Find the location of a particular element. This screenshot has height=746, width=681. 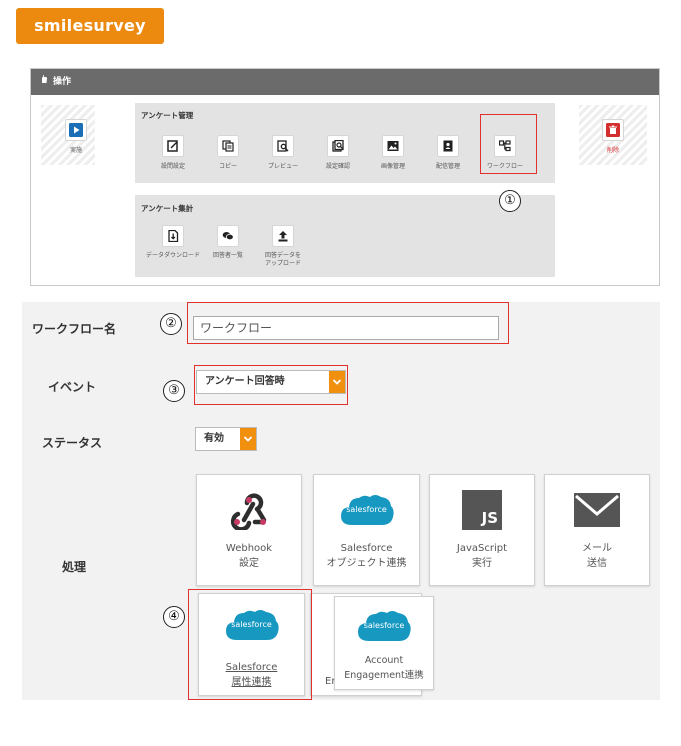

chat-icon is located at coordinates (228, 236).